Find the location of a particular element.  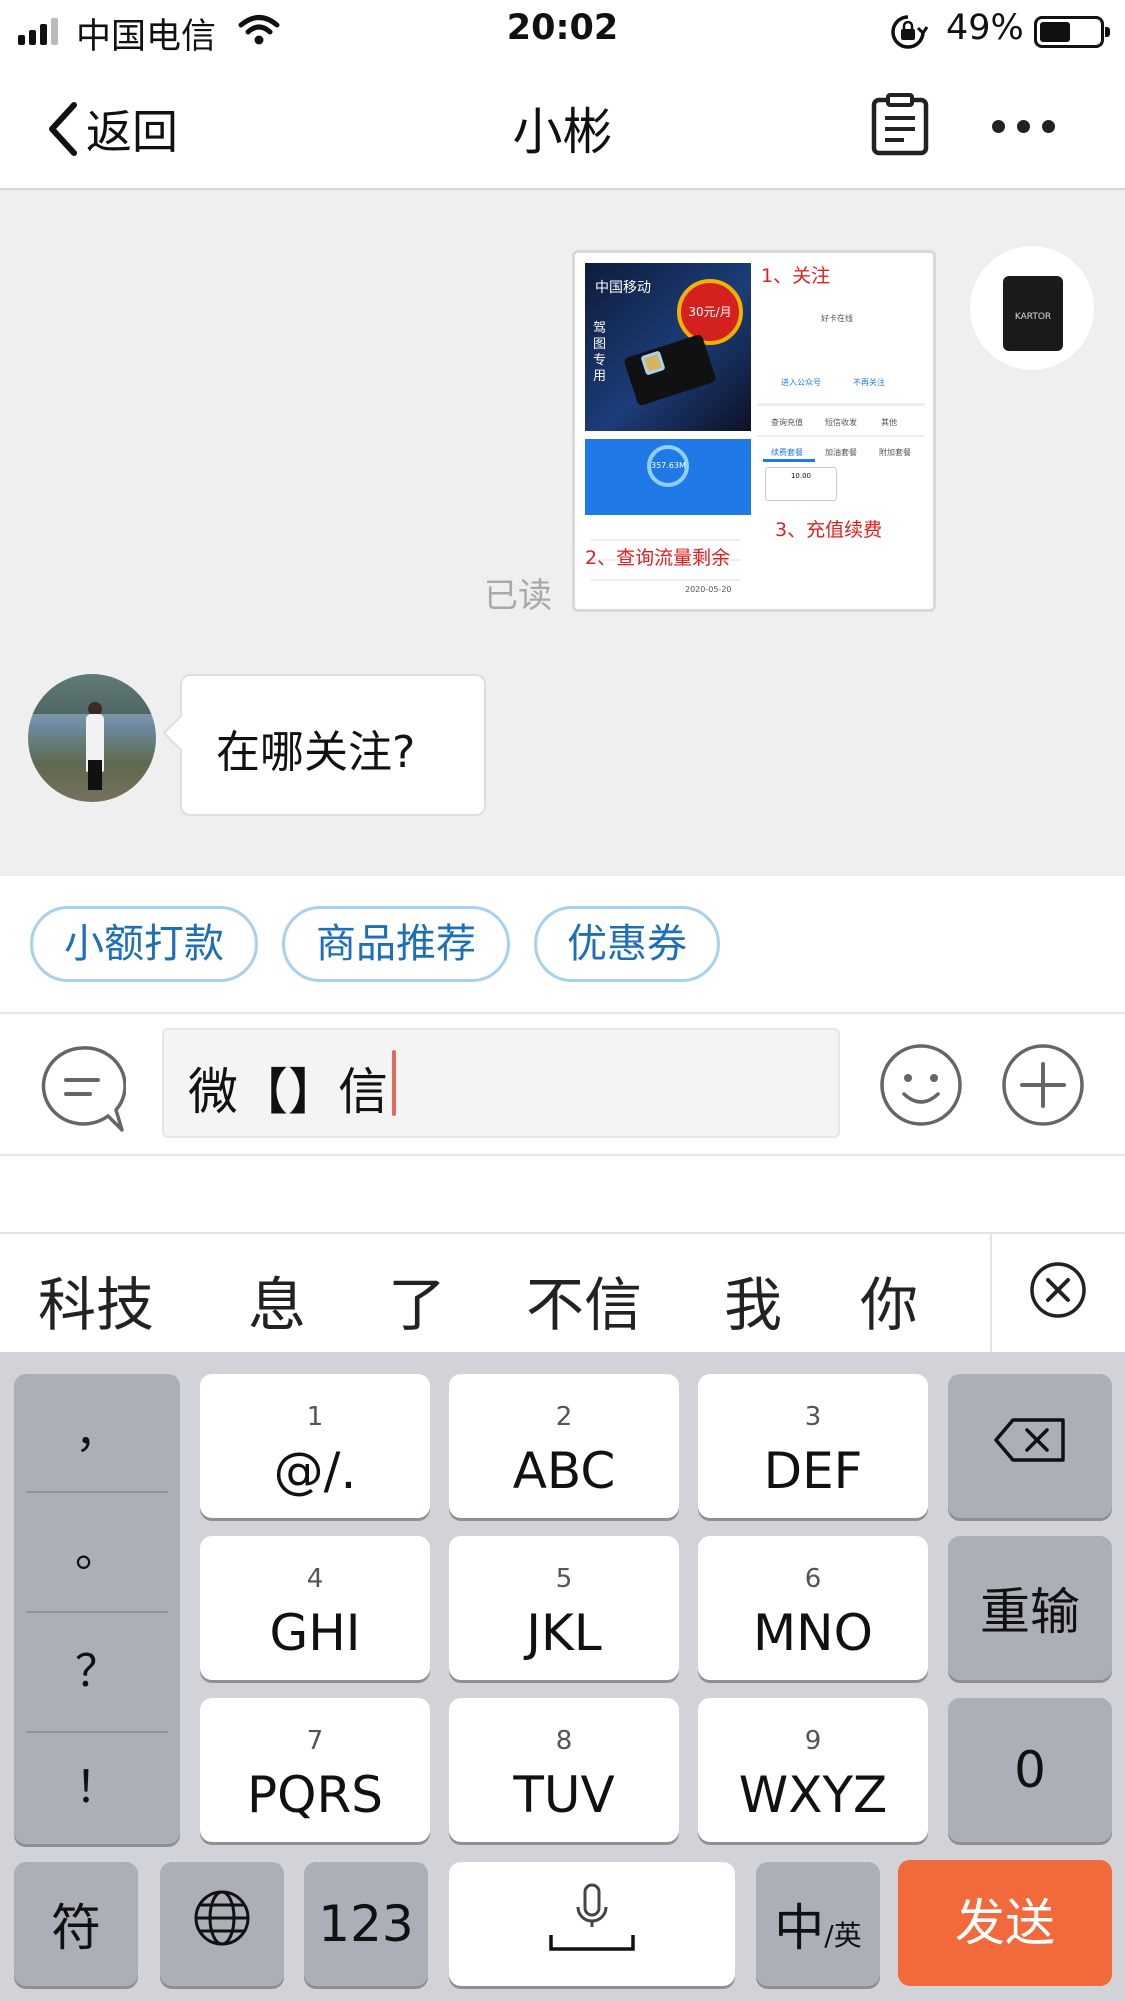

battery-icon is located at coordinates (1072, 32).